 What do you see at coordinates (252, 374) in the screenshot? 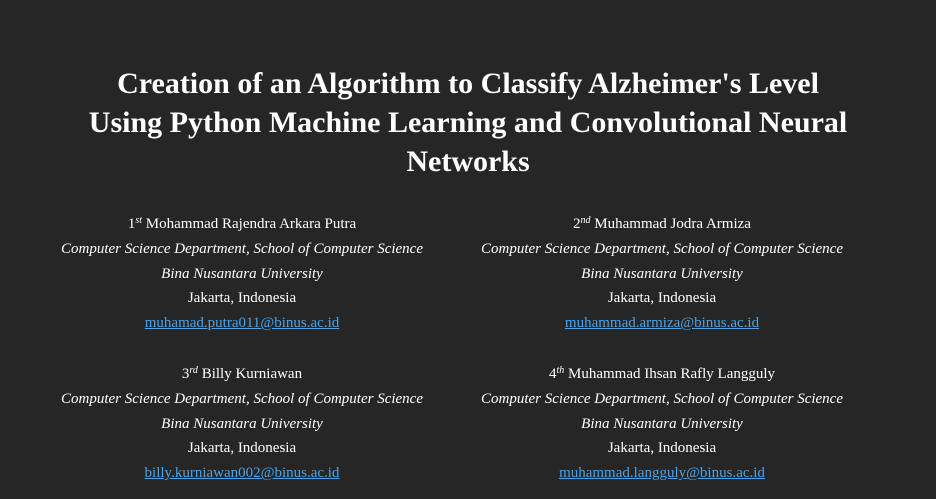
I see `author-name-text: Billy Kurniawan` at bounding box center [252, 374].